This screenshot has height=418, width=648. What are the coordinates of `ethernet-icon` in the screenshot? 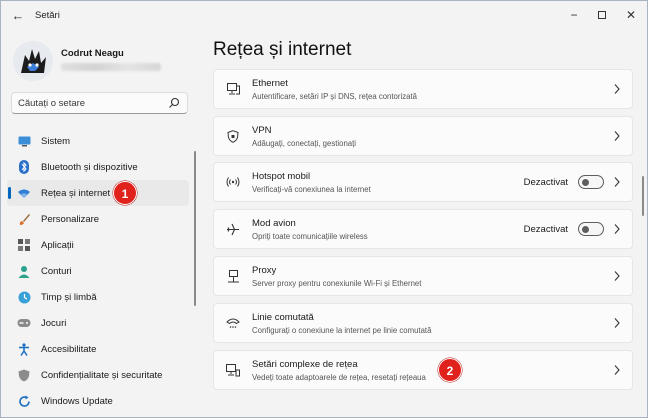 It's located at (233, 89).